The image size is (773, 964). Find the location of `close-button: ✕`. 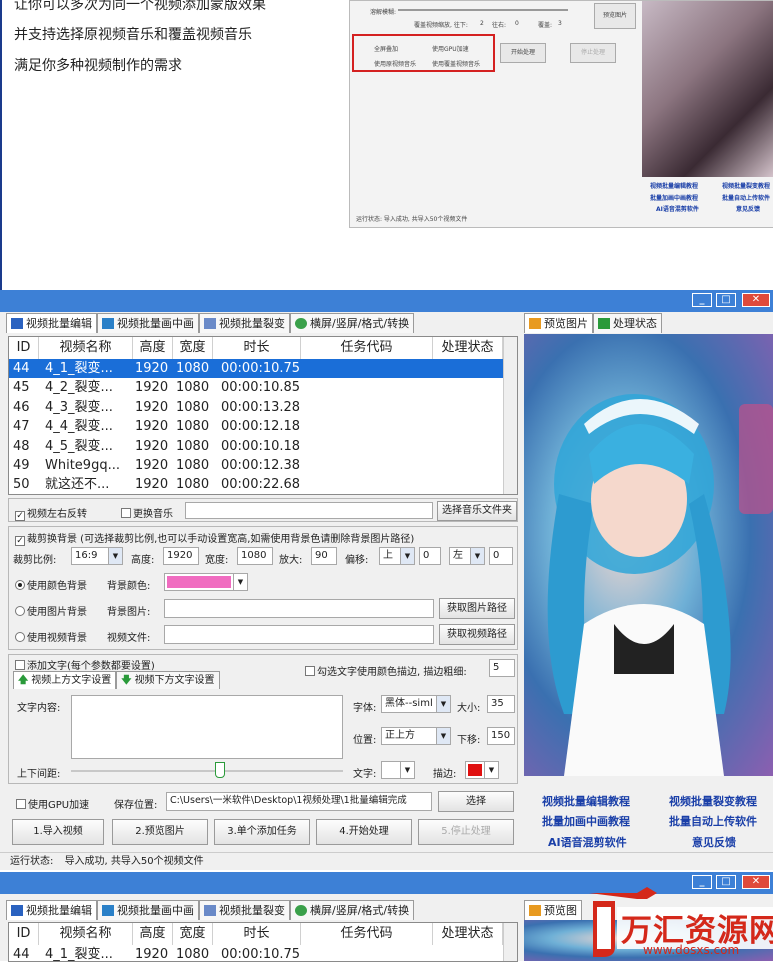

close-button: ✕ is located at coordinates (756, 300).